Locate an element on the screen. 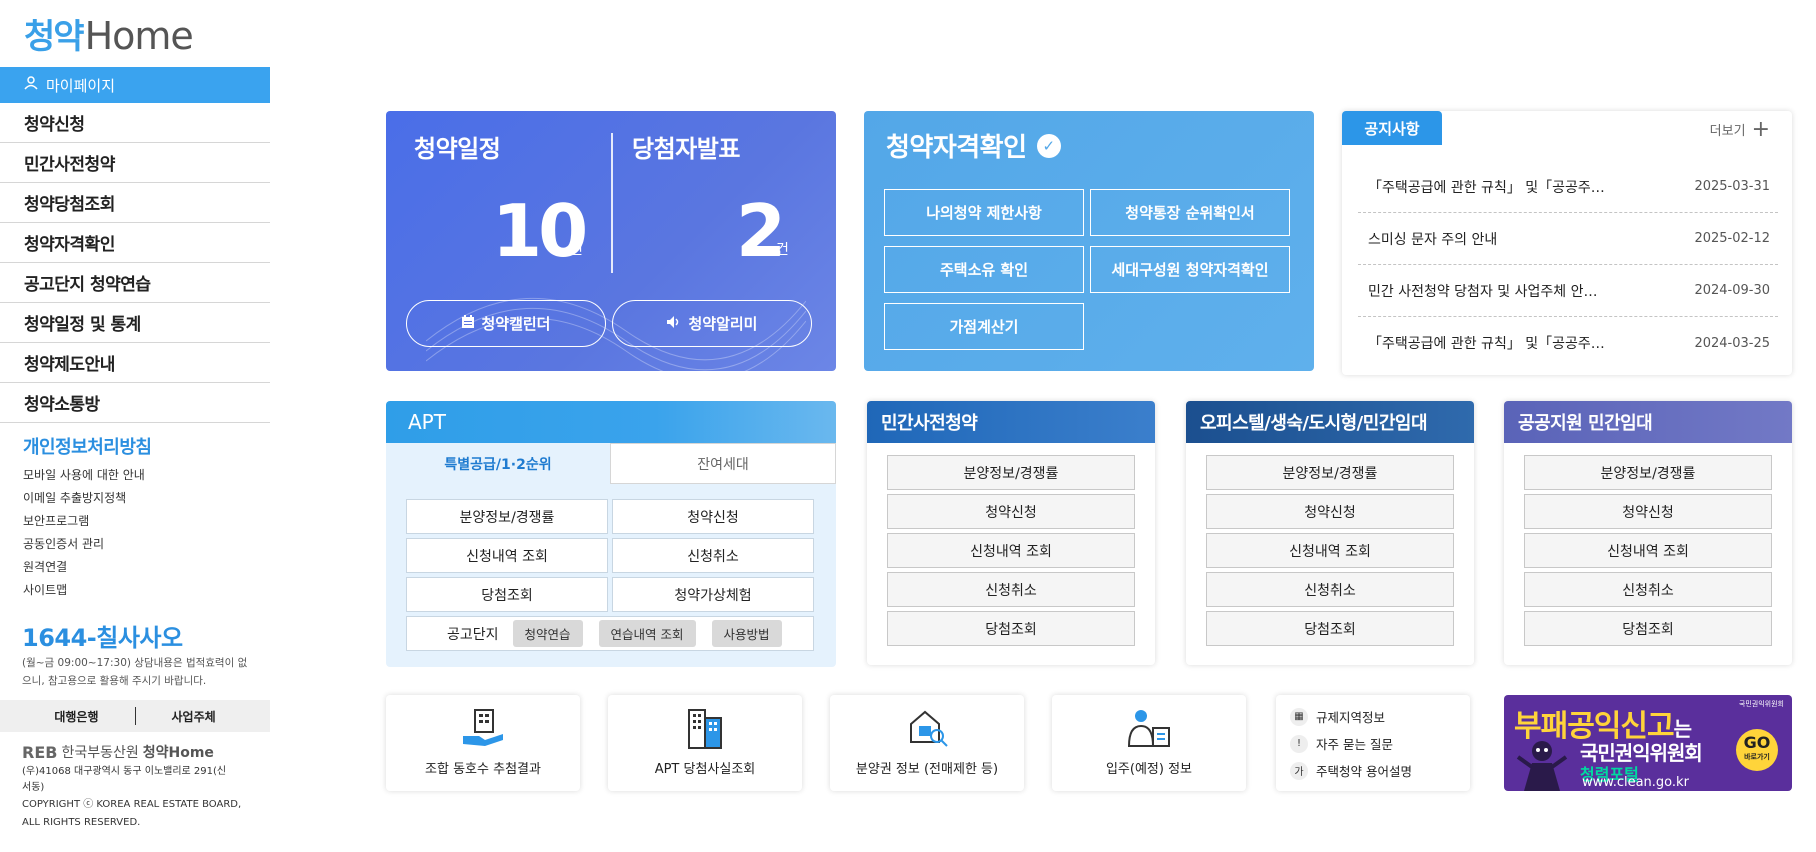 This screenshot has width=1816, height=852. notice-more-link: 더보기 + is located at coordinates (1740, 129).